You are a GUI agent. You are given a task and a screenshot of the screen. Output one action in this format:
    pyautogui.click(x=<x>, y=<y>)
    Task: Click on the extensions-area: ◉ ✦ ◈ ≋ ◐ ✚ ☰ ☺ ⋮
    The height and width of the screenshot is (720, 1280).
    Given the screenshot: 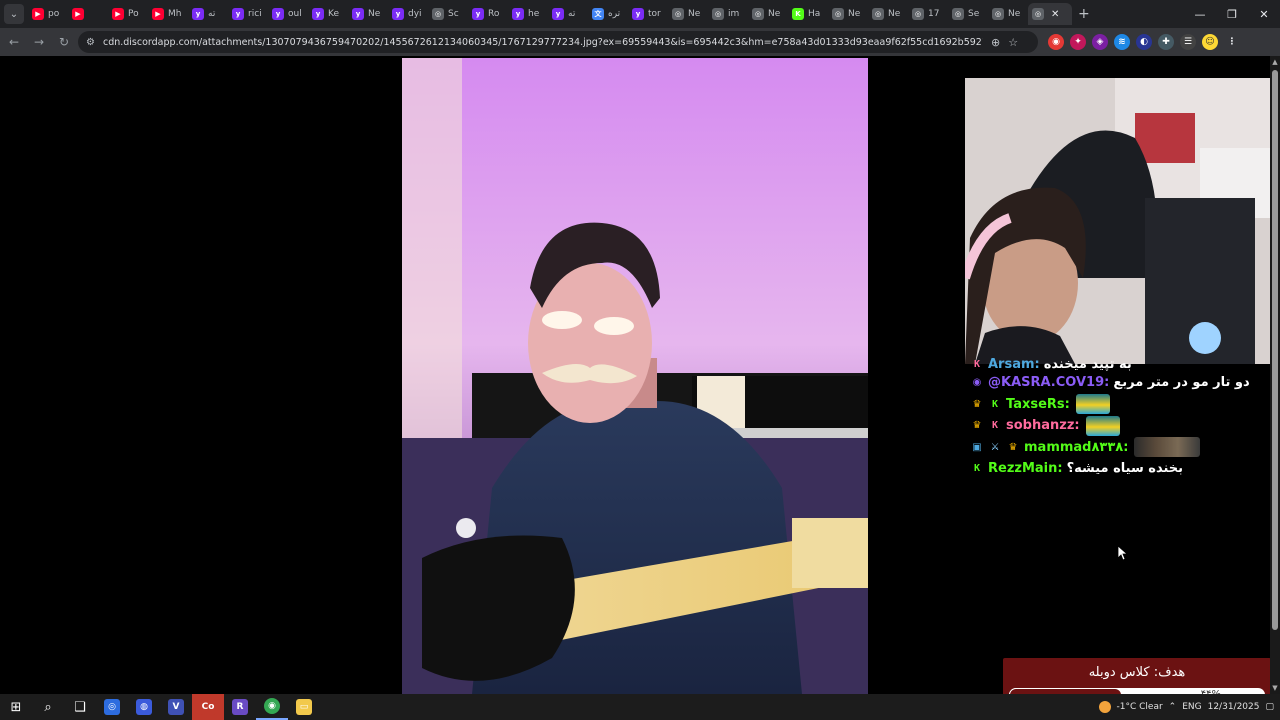 What is the action you would take?
    pyautogui.click(x=1144, y=42)
    